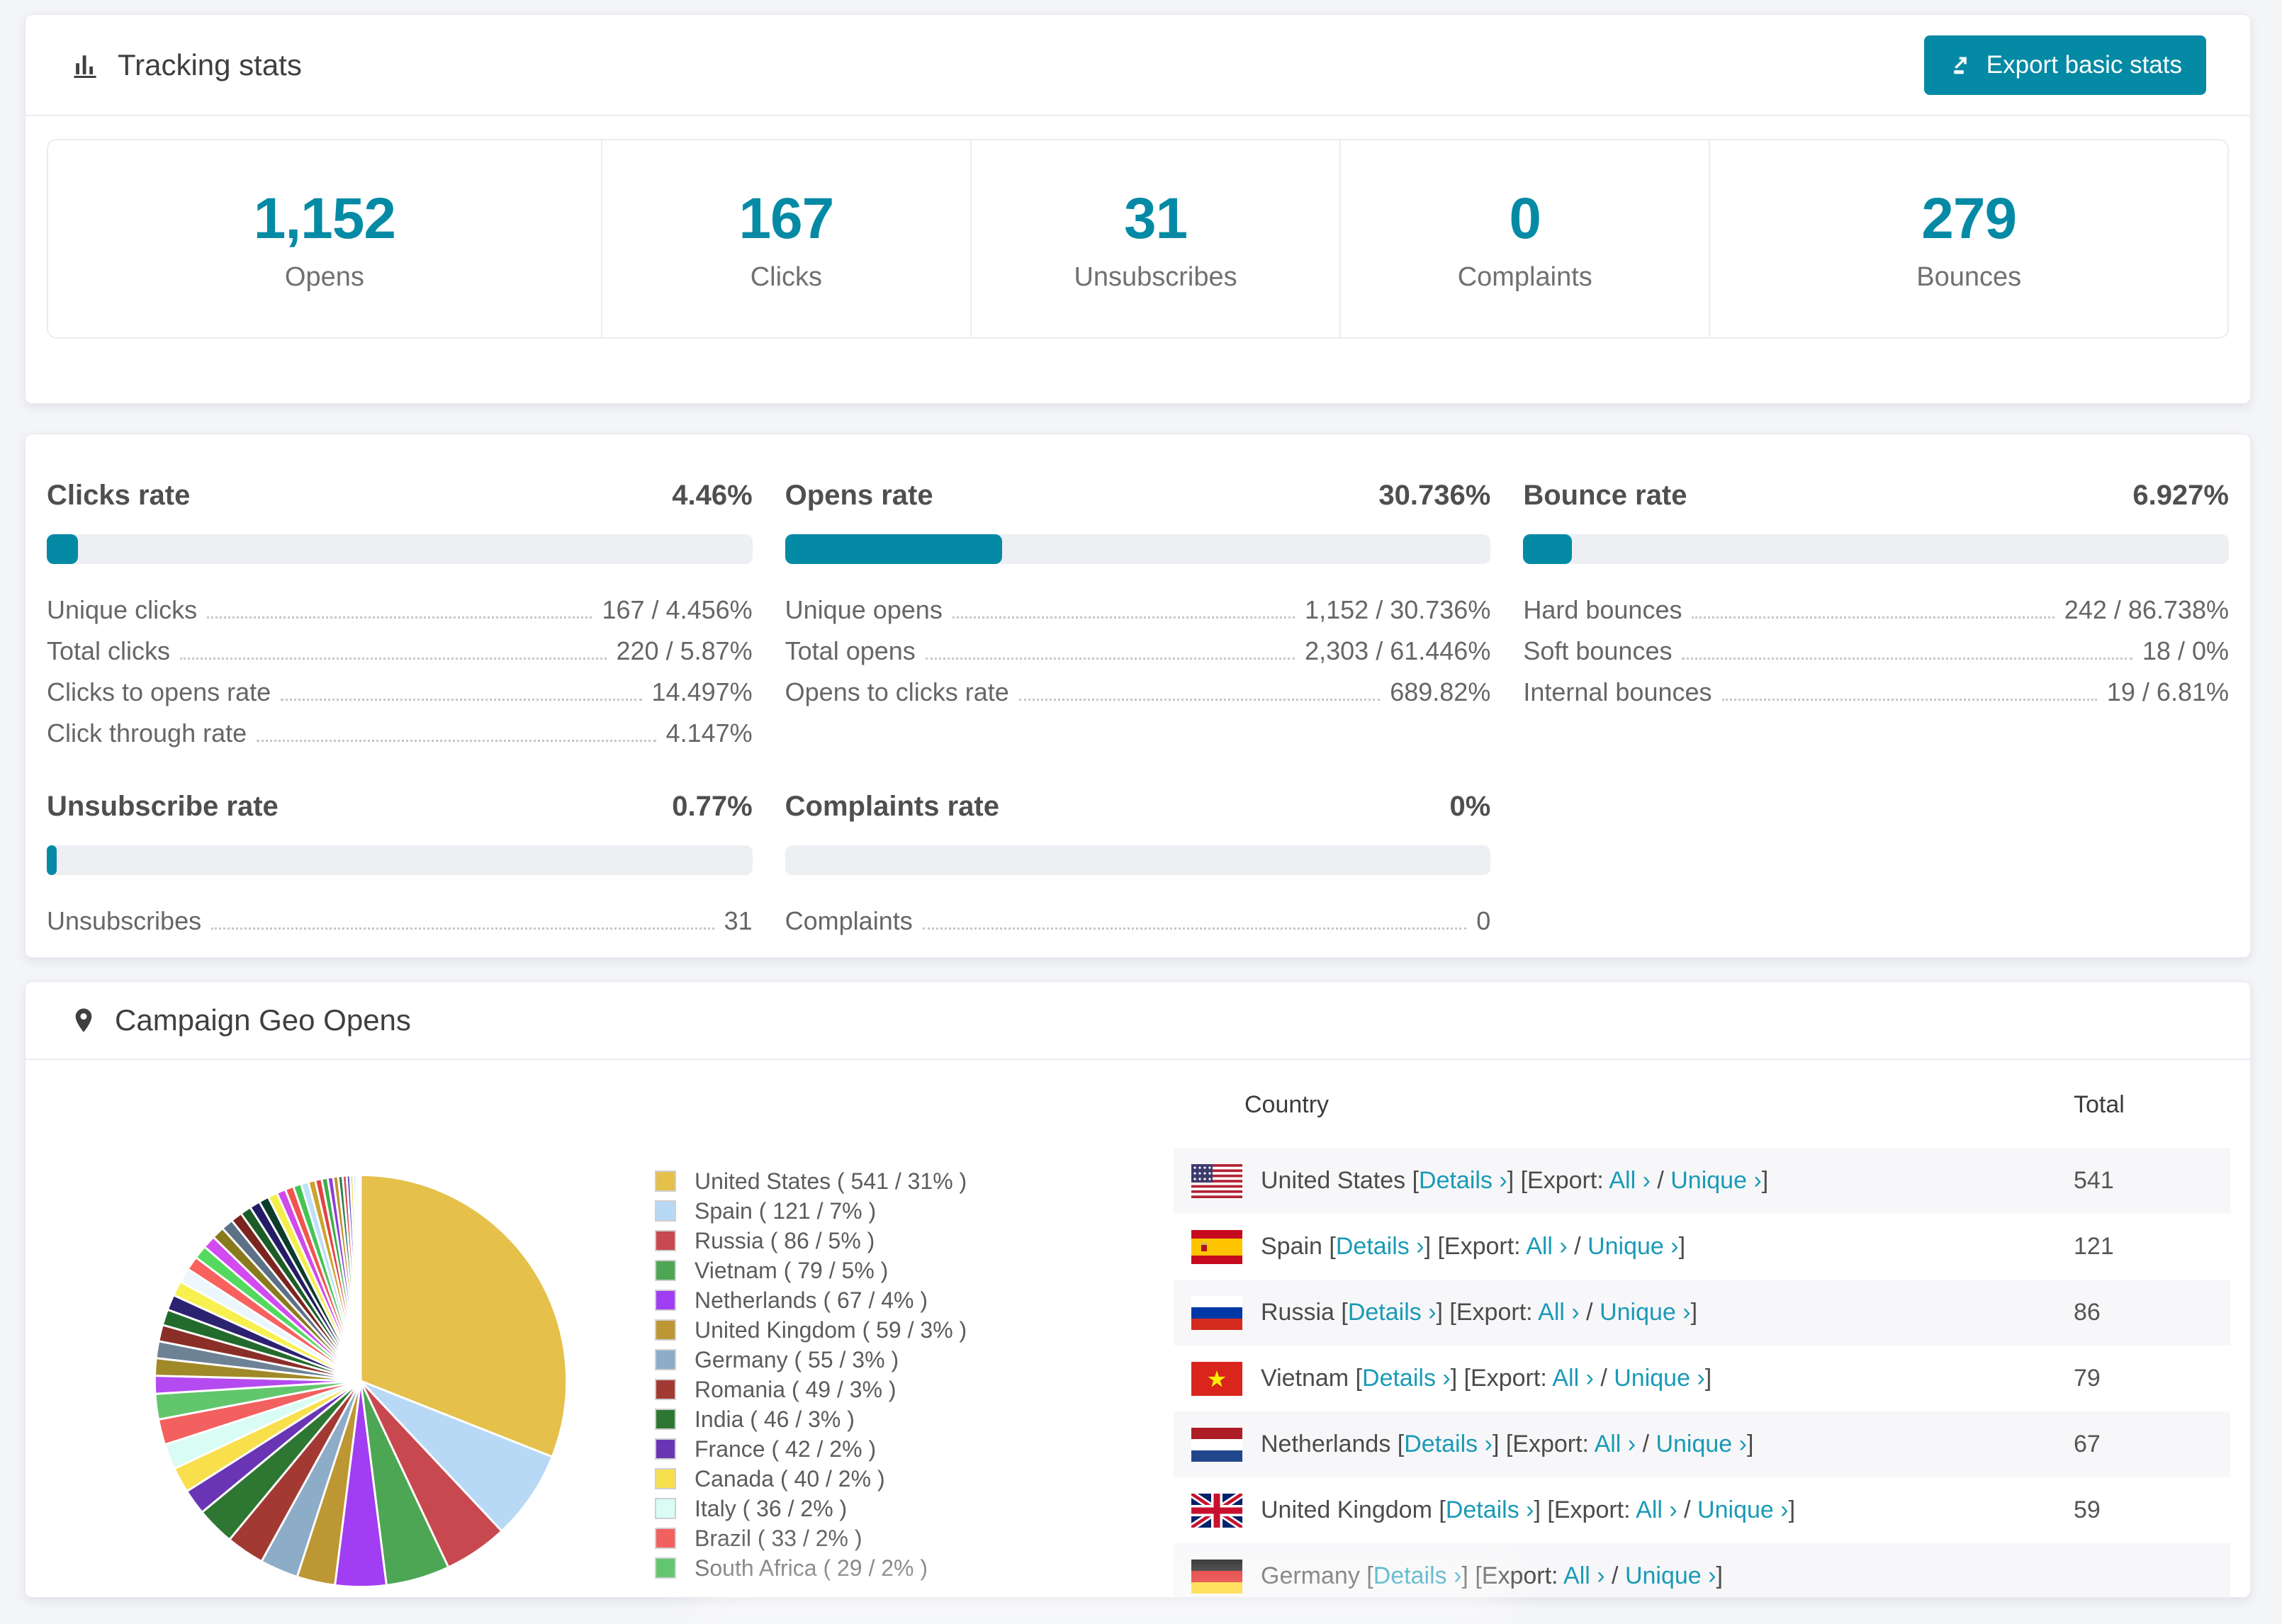 The height and width of the screenshot is (1624, 2282). What do you see at coordinates (786, 1210) in the screenshot?
I see `legend-label: Spain ( 121 / 7% )` at bounding box center [786, 1210].